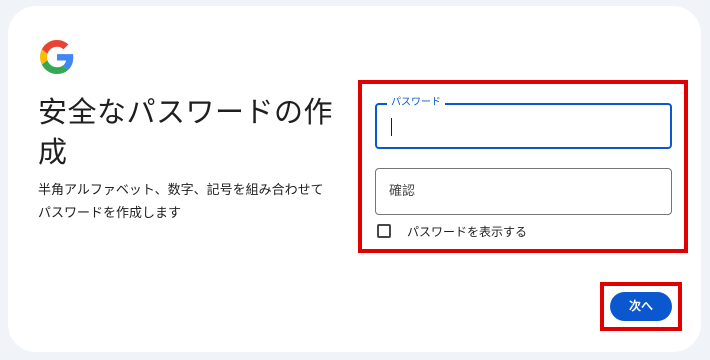 The image size is (710, 360). What do you see at coordinates (641, 306) in the screenshot?
I see `highlight-box-next` at bounding box center [641, 306].